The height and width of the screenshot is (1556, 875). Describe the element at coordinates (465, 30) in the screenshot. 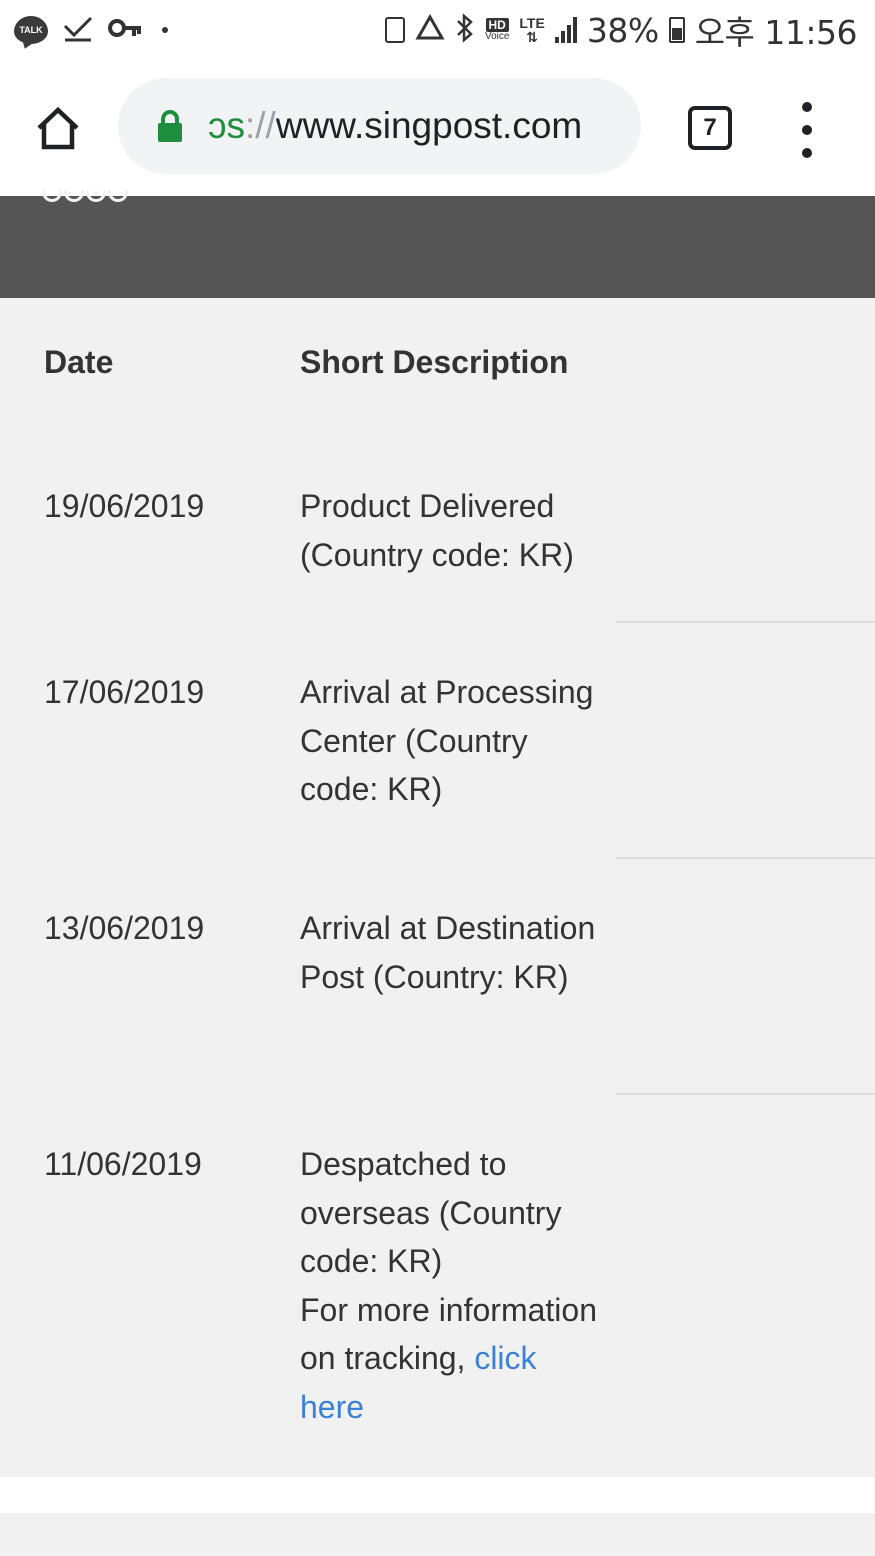

I see `bluetooth-icon` at that location.